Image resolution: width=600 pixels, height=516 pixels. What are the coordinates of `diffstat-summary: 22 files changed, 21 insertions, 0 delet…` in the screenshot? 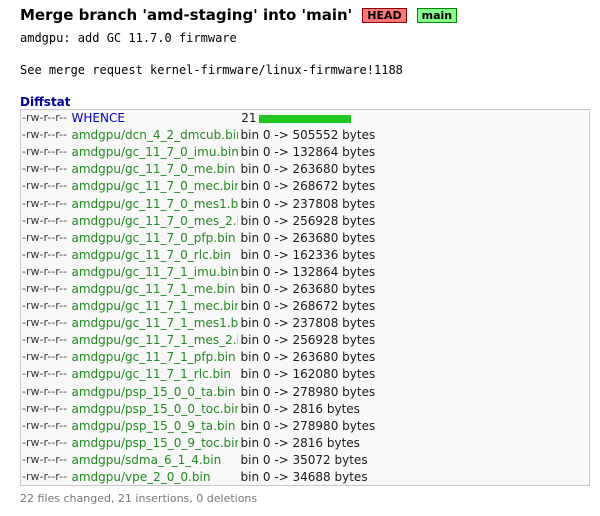 It's located at (139, 498).